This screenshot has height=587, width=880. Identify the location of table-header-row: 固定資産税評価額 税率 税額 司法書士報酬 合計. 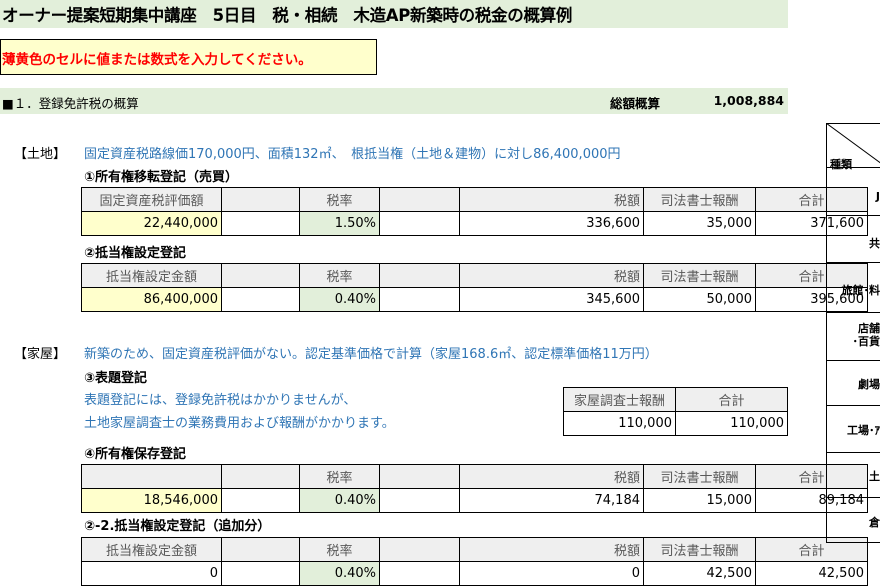
(474, 199).